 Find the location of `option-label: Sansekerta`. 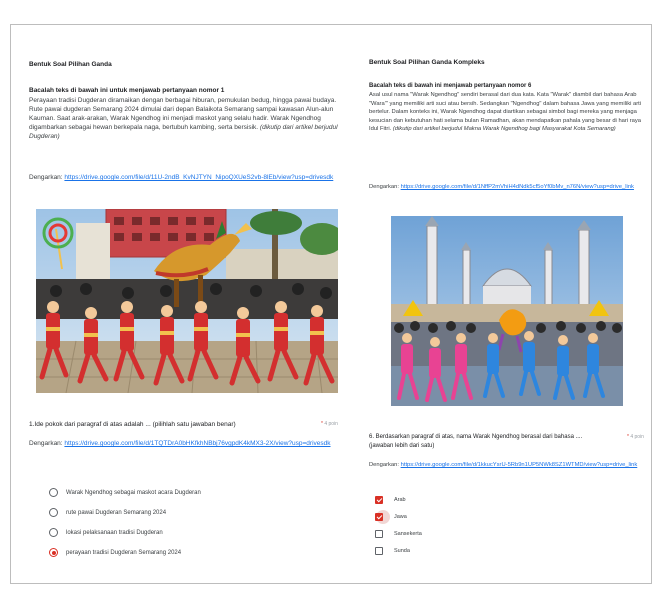

option-label: Sansekerta is located at coordinates (408, 534).